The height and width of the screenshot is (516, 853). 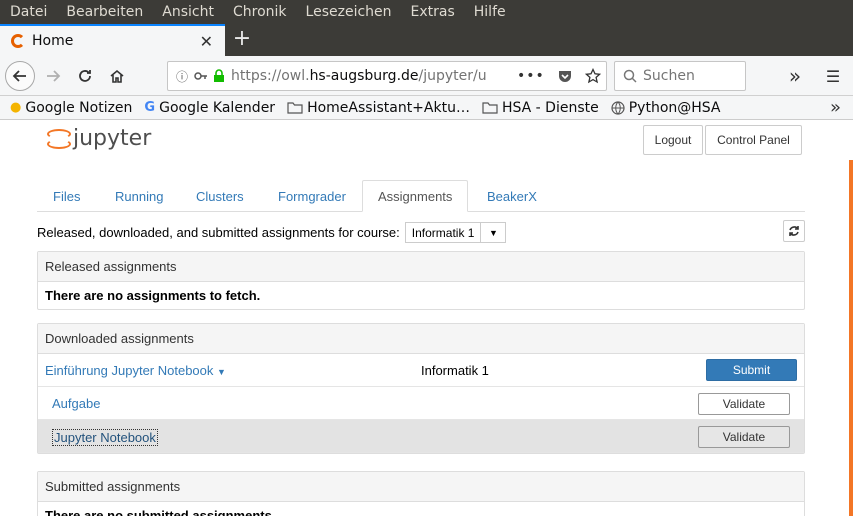 I want to click on released-empty-message: There are no assignments to fetch., so click(x=153, y=295).